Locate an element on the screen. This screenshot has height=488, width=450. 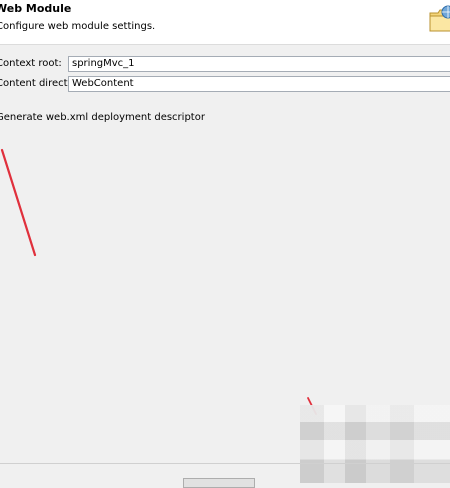
footer-button is located at coordinates (219, 483).